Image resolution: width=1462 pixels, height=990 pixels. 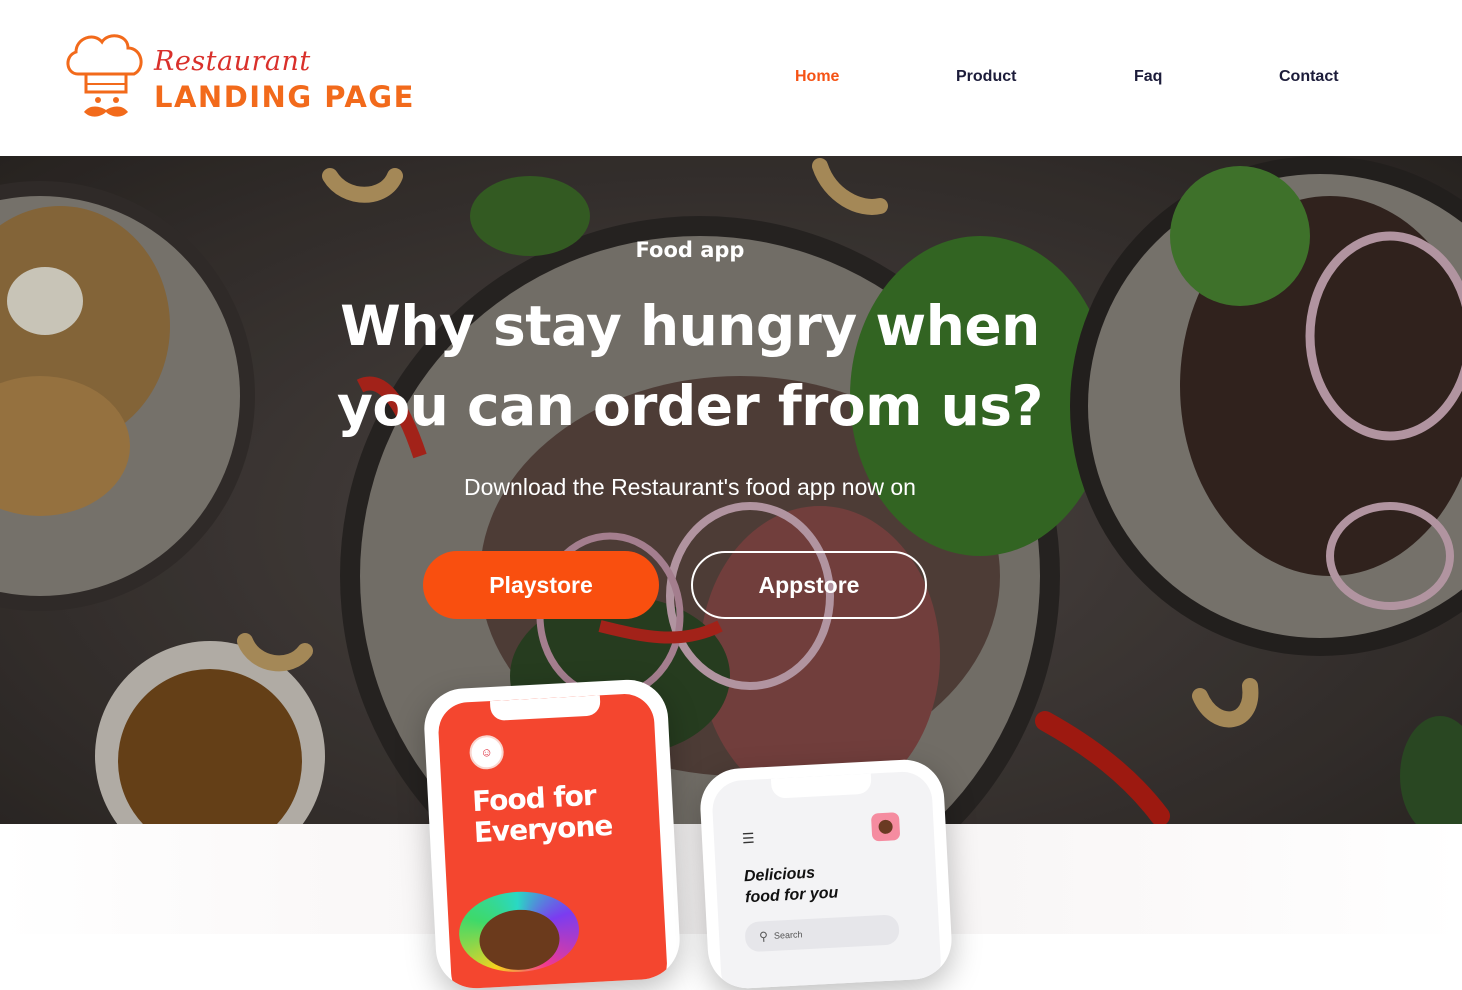 I want to click on hero-headline-line2: you can order from us?, so click(x=690, y=406).